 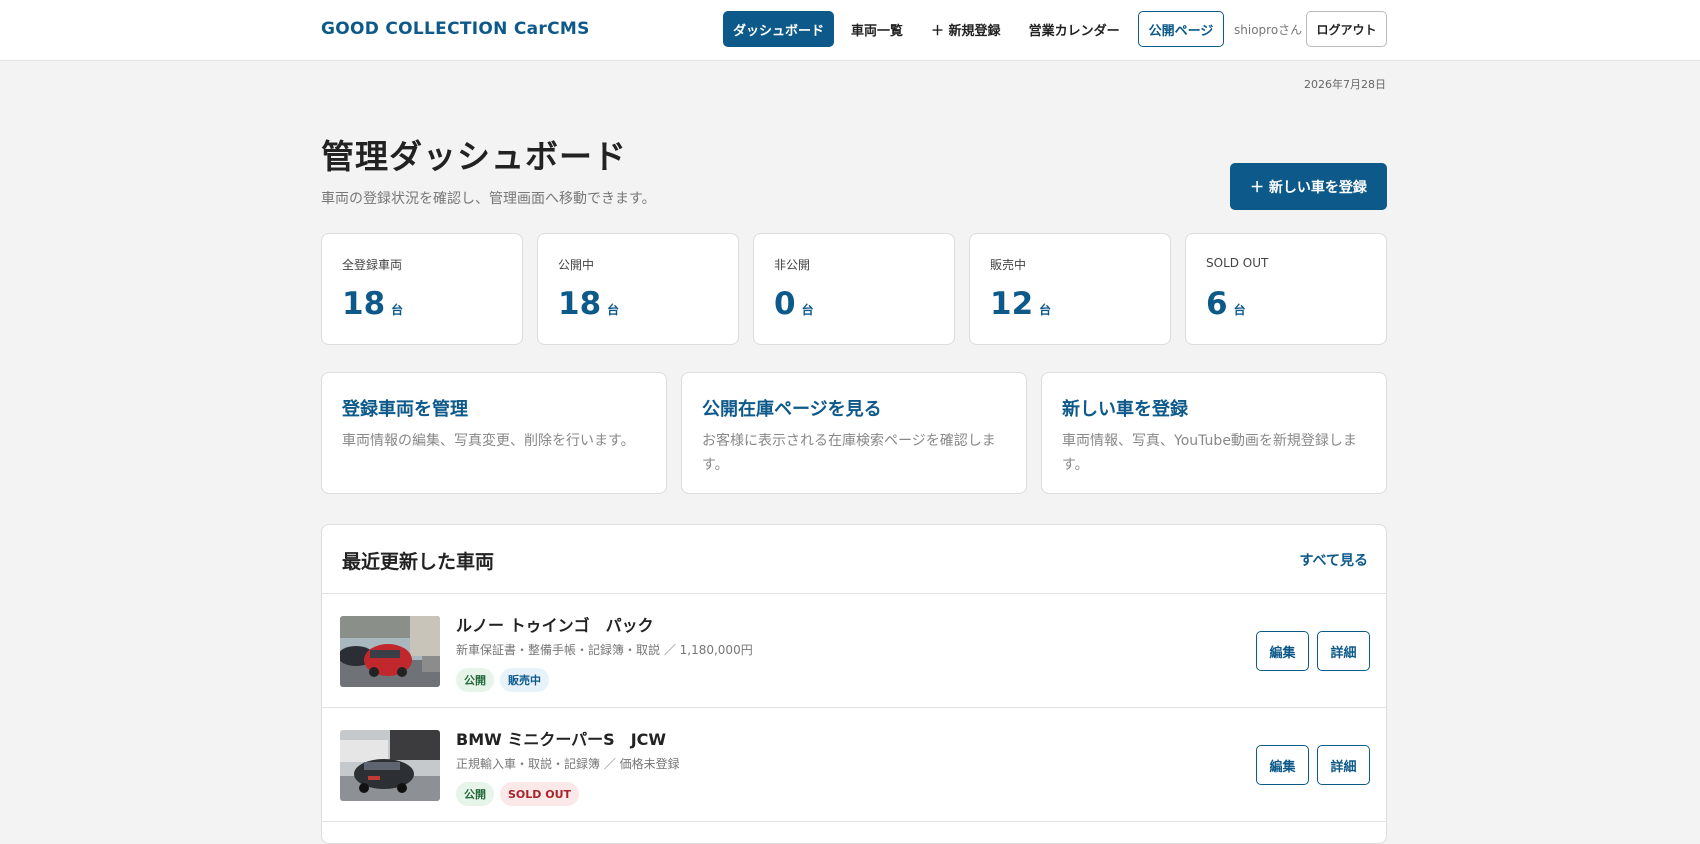 I want to click on main-nav: ダッシュボード 車両一覧 ＋ 新規登録 営業カレンダー 公開ページ, so click(x=974, y=29).